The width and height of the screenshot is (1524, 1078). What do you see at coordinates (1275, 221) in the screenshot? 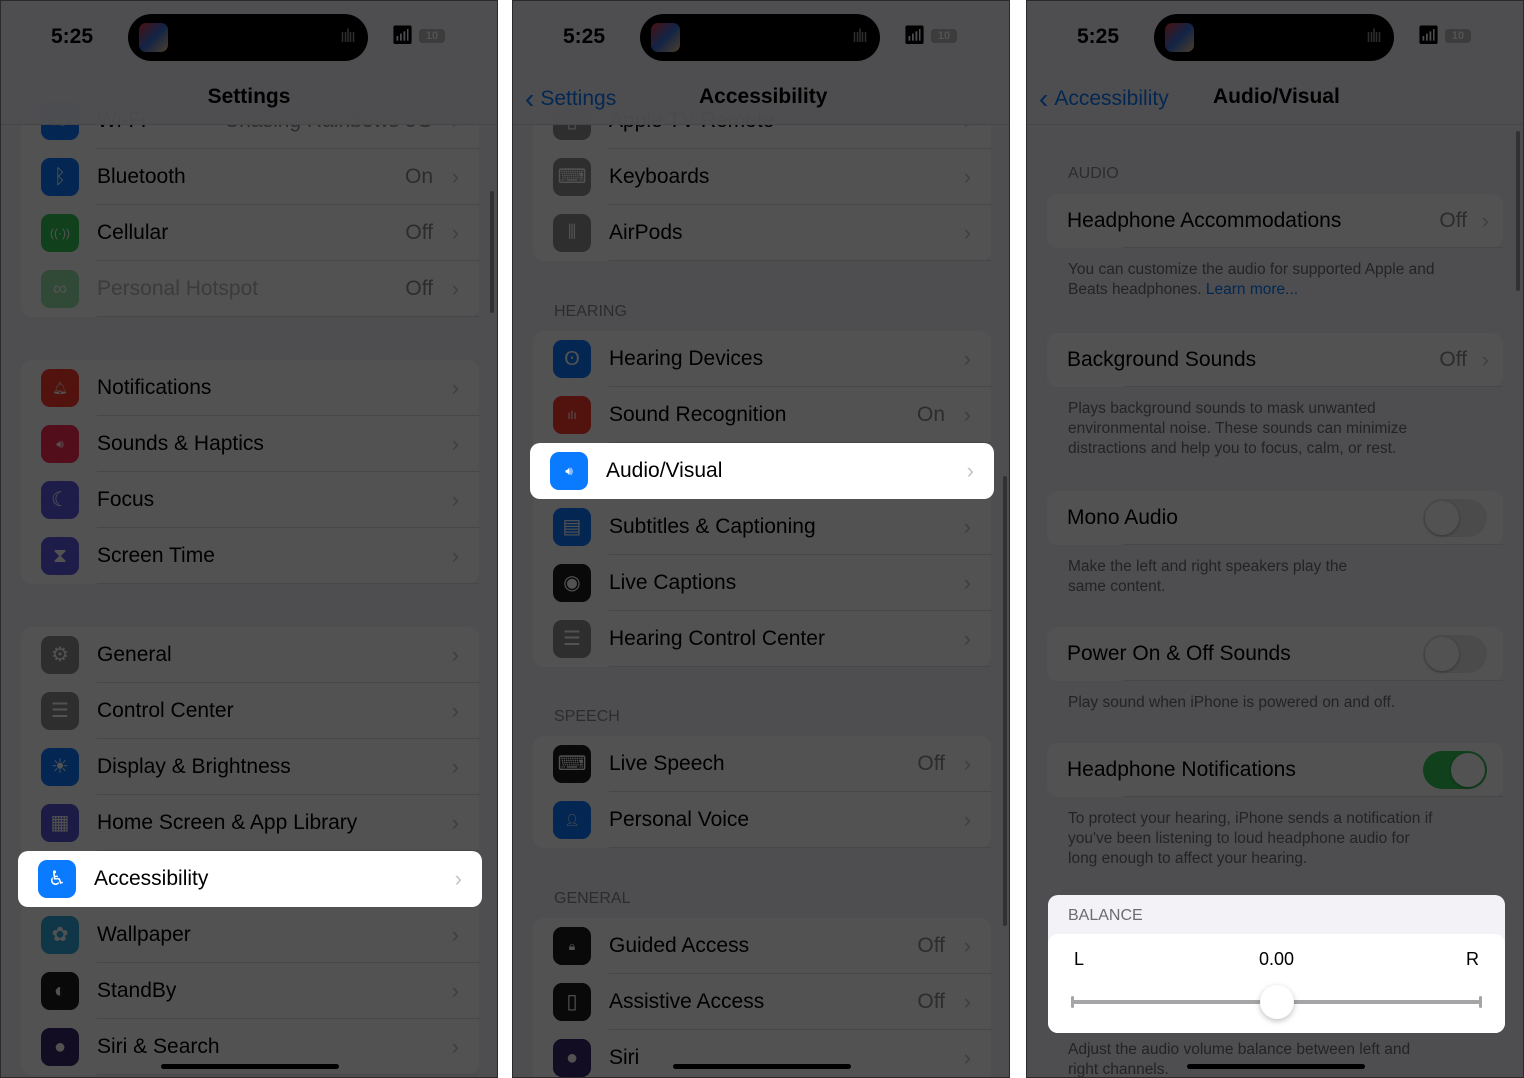
I see `settings-row-headphone-accommodations: Headphone Accommodations Off ›` at bounding box center [1275, 221].